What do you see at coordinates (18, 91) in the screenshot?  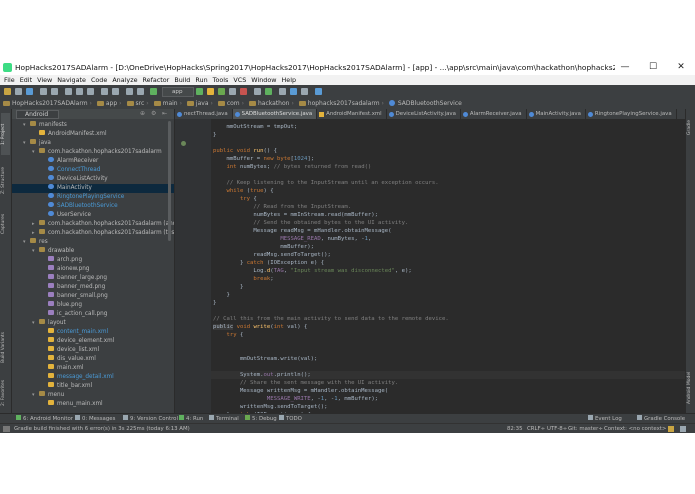 I see `save-all-icon` at bounding box center [18, 91].